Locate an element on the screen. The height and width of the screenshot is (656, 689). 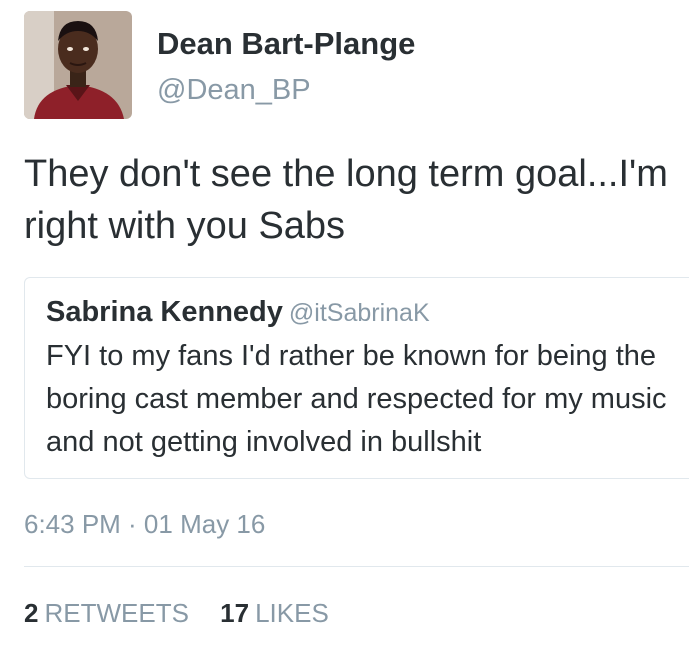
likes-count: 17 is located at coordinates (235, 613).